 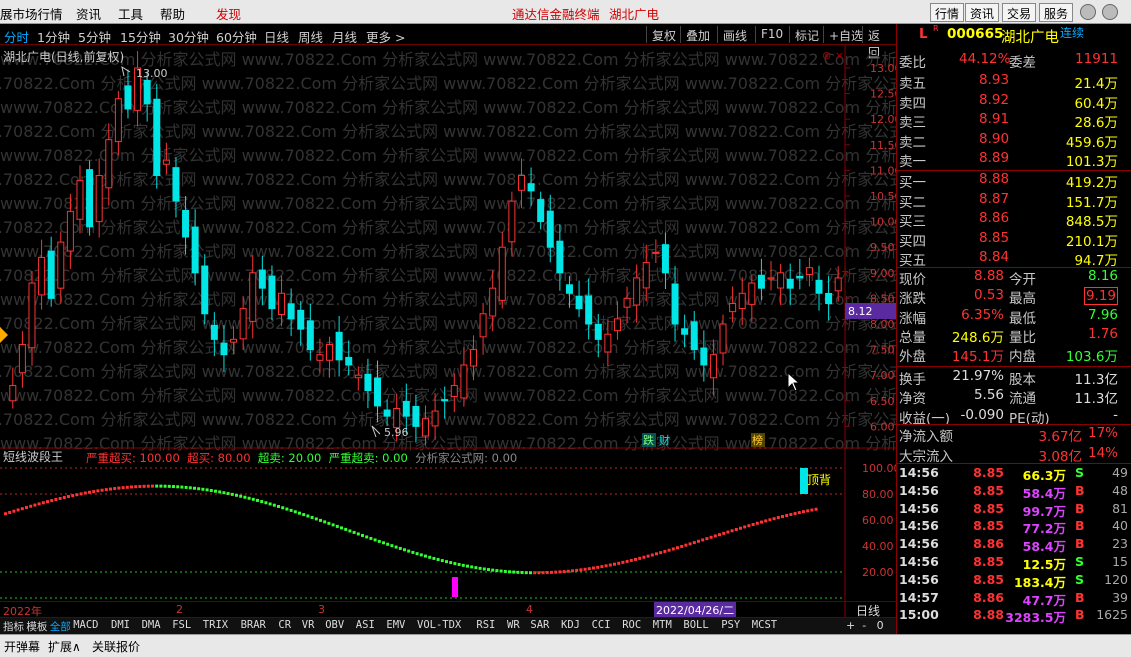 I want to click on indicator-tab-全部: 全部, so click(x=60, y=626).